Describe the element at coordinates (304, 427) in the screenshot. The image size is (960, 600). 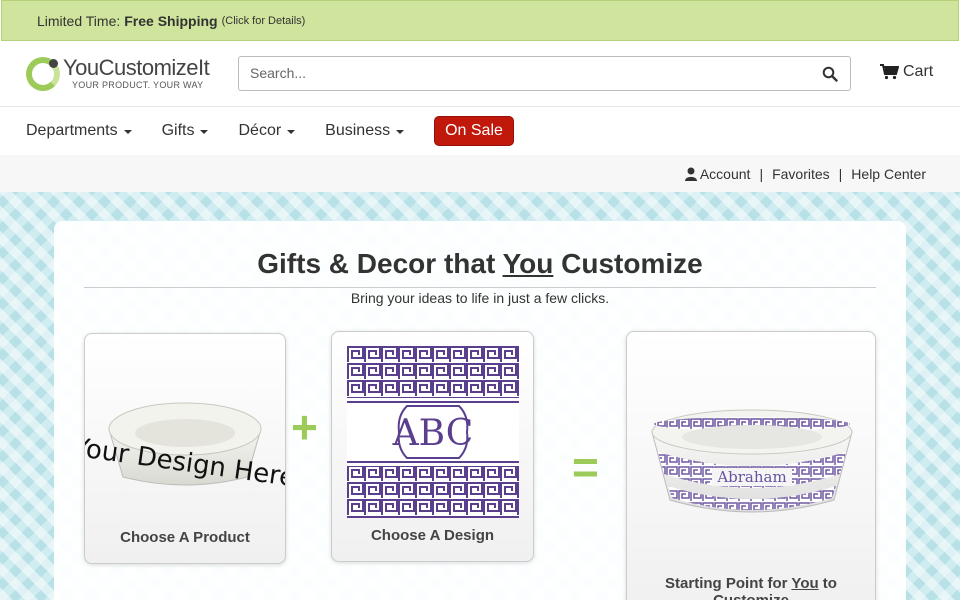
I see `plus-sign: +` at that location.